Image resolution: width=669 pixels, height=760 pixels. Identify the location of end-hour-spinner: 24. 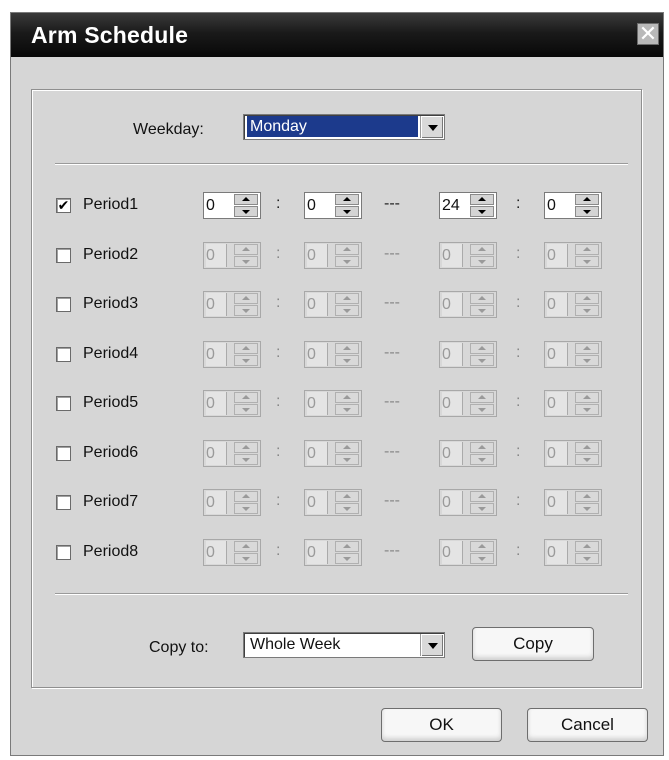
(468, 205).